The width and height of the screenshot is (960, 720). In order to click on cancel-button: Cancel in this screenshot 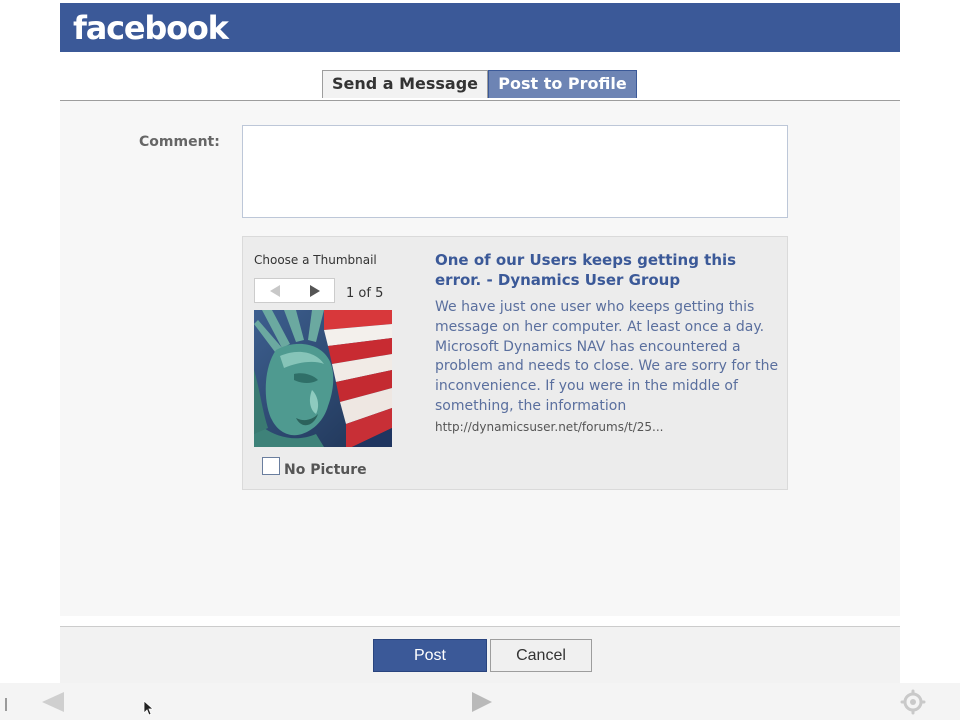, I will do `click(541, 655)`.